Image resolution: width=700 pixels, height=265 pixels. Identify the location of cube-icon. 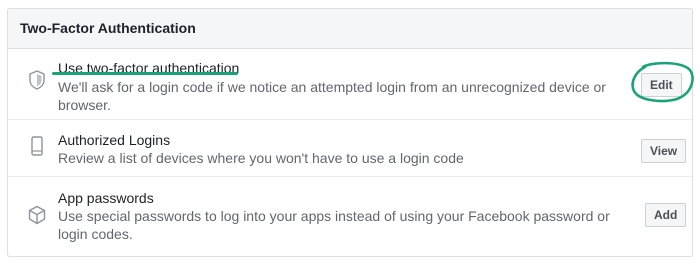
(37, 215).